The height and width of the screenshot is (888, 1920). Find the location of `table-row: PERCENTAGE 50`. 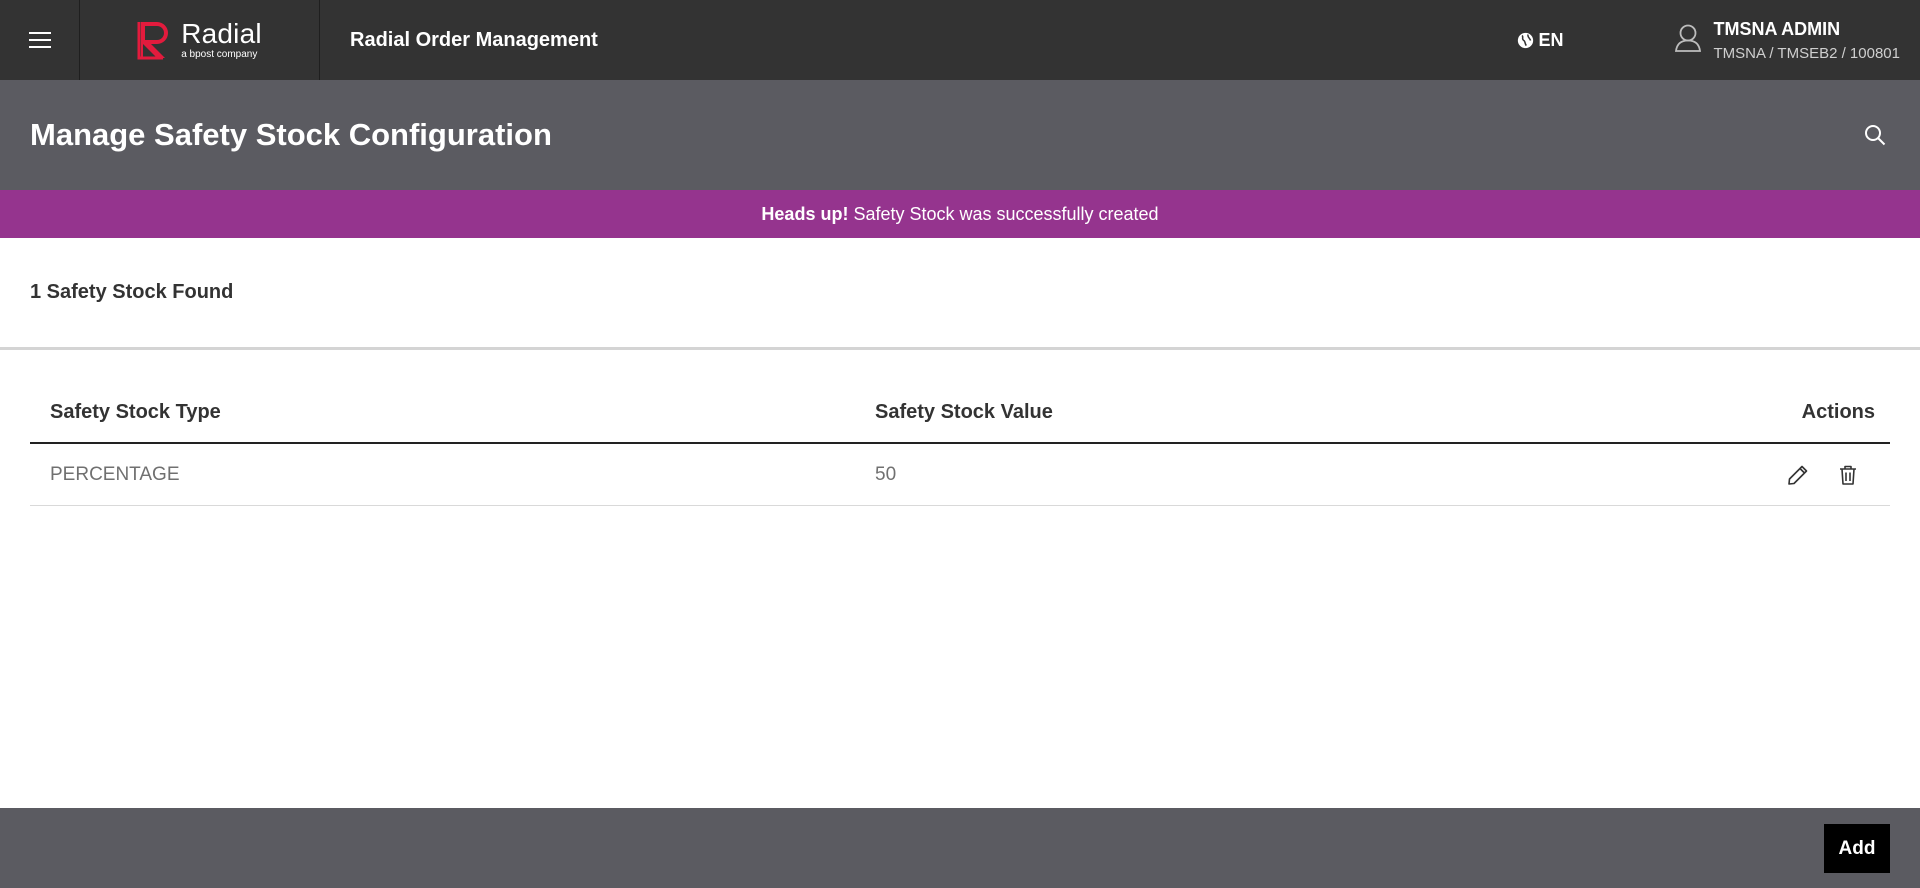

table-row: PERCENTAGE 50 is located at coordinates (960, 475).